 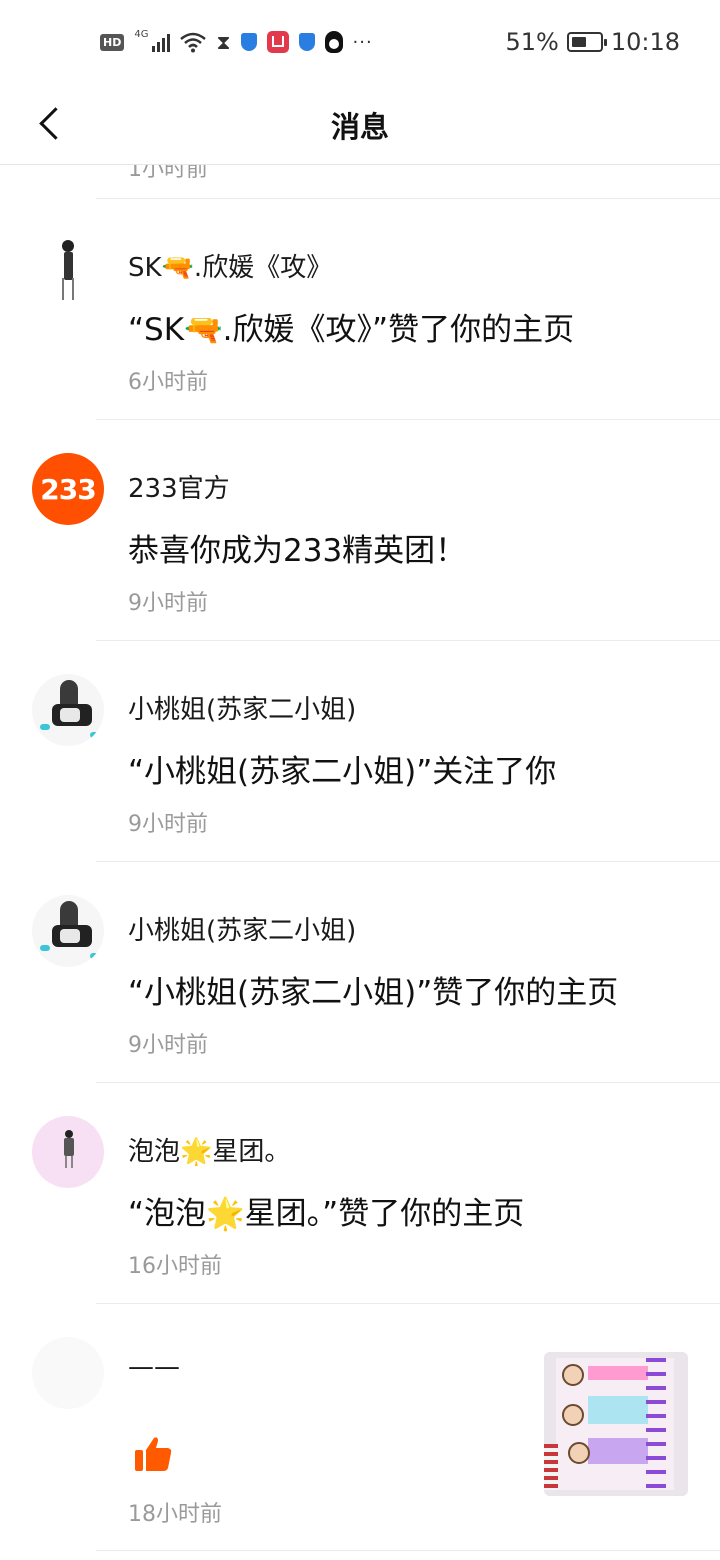 I want to click on message-content: “SK🔫.欣媛《攻》”赞了你的主页, so click(x=351, y=330).